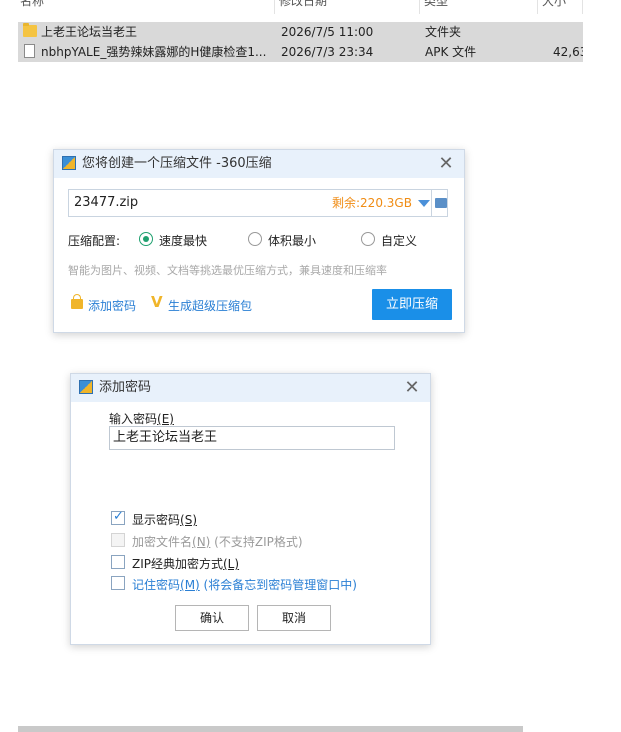  I want to click on file-row: 上老王论坛当老王 2026/7/5 11:00 文件夹, so click(300, 32).